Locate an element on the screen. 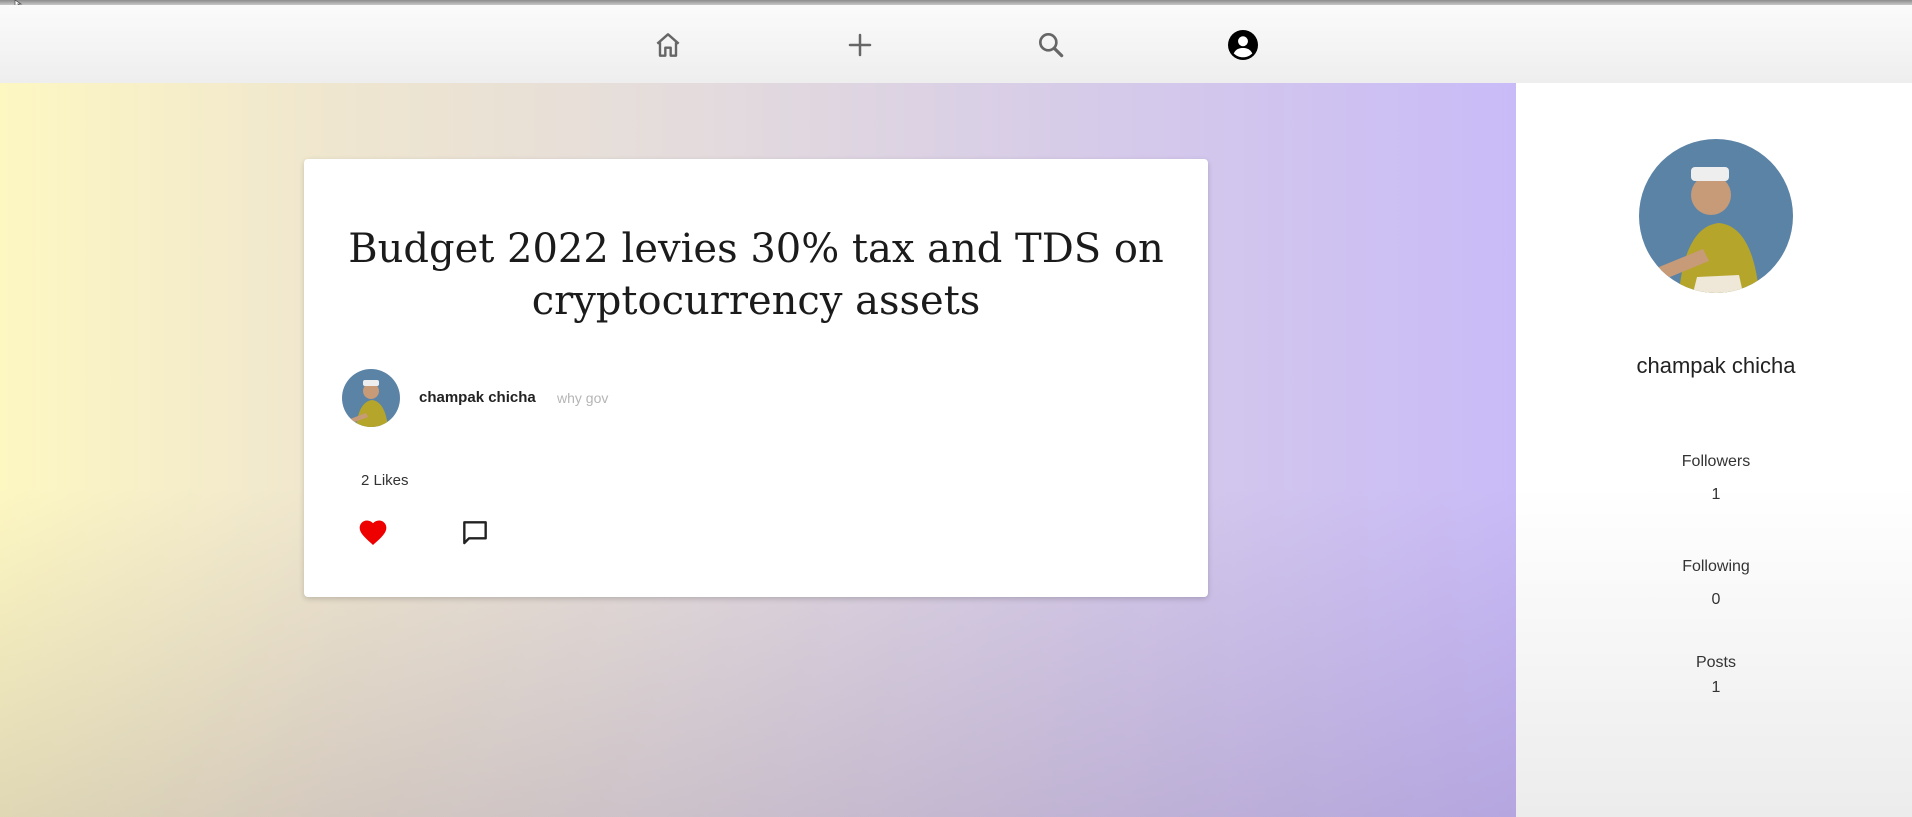 The image size is (1912, 817). post-author-name: champak chicha is located at coordinates (477, 397).